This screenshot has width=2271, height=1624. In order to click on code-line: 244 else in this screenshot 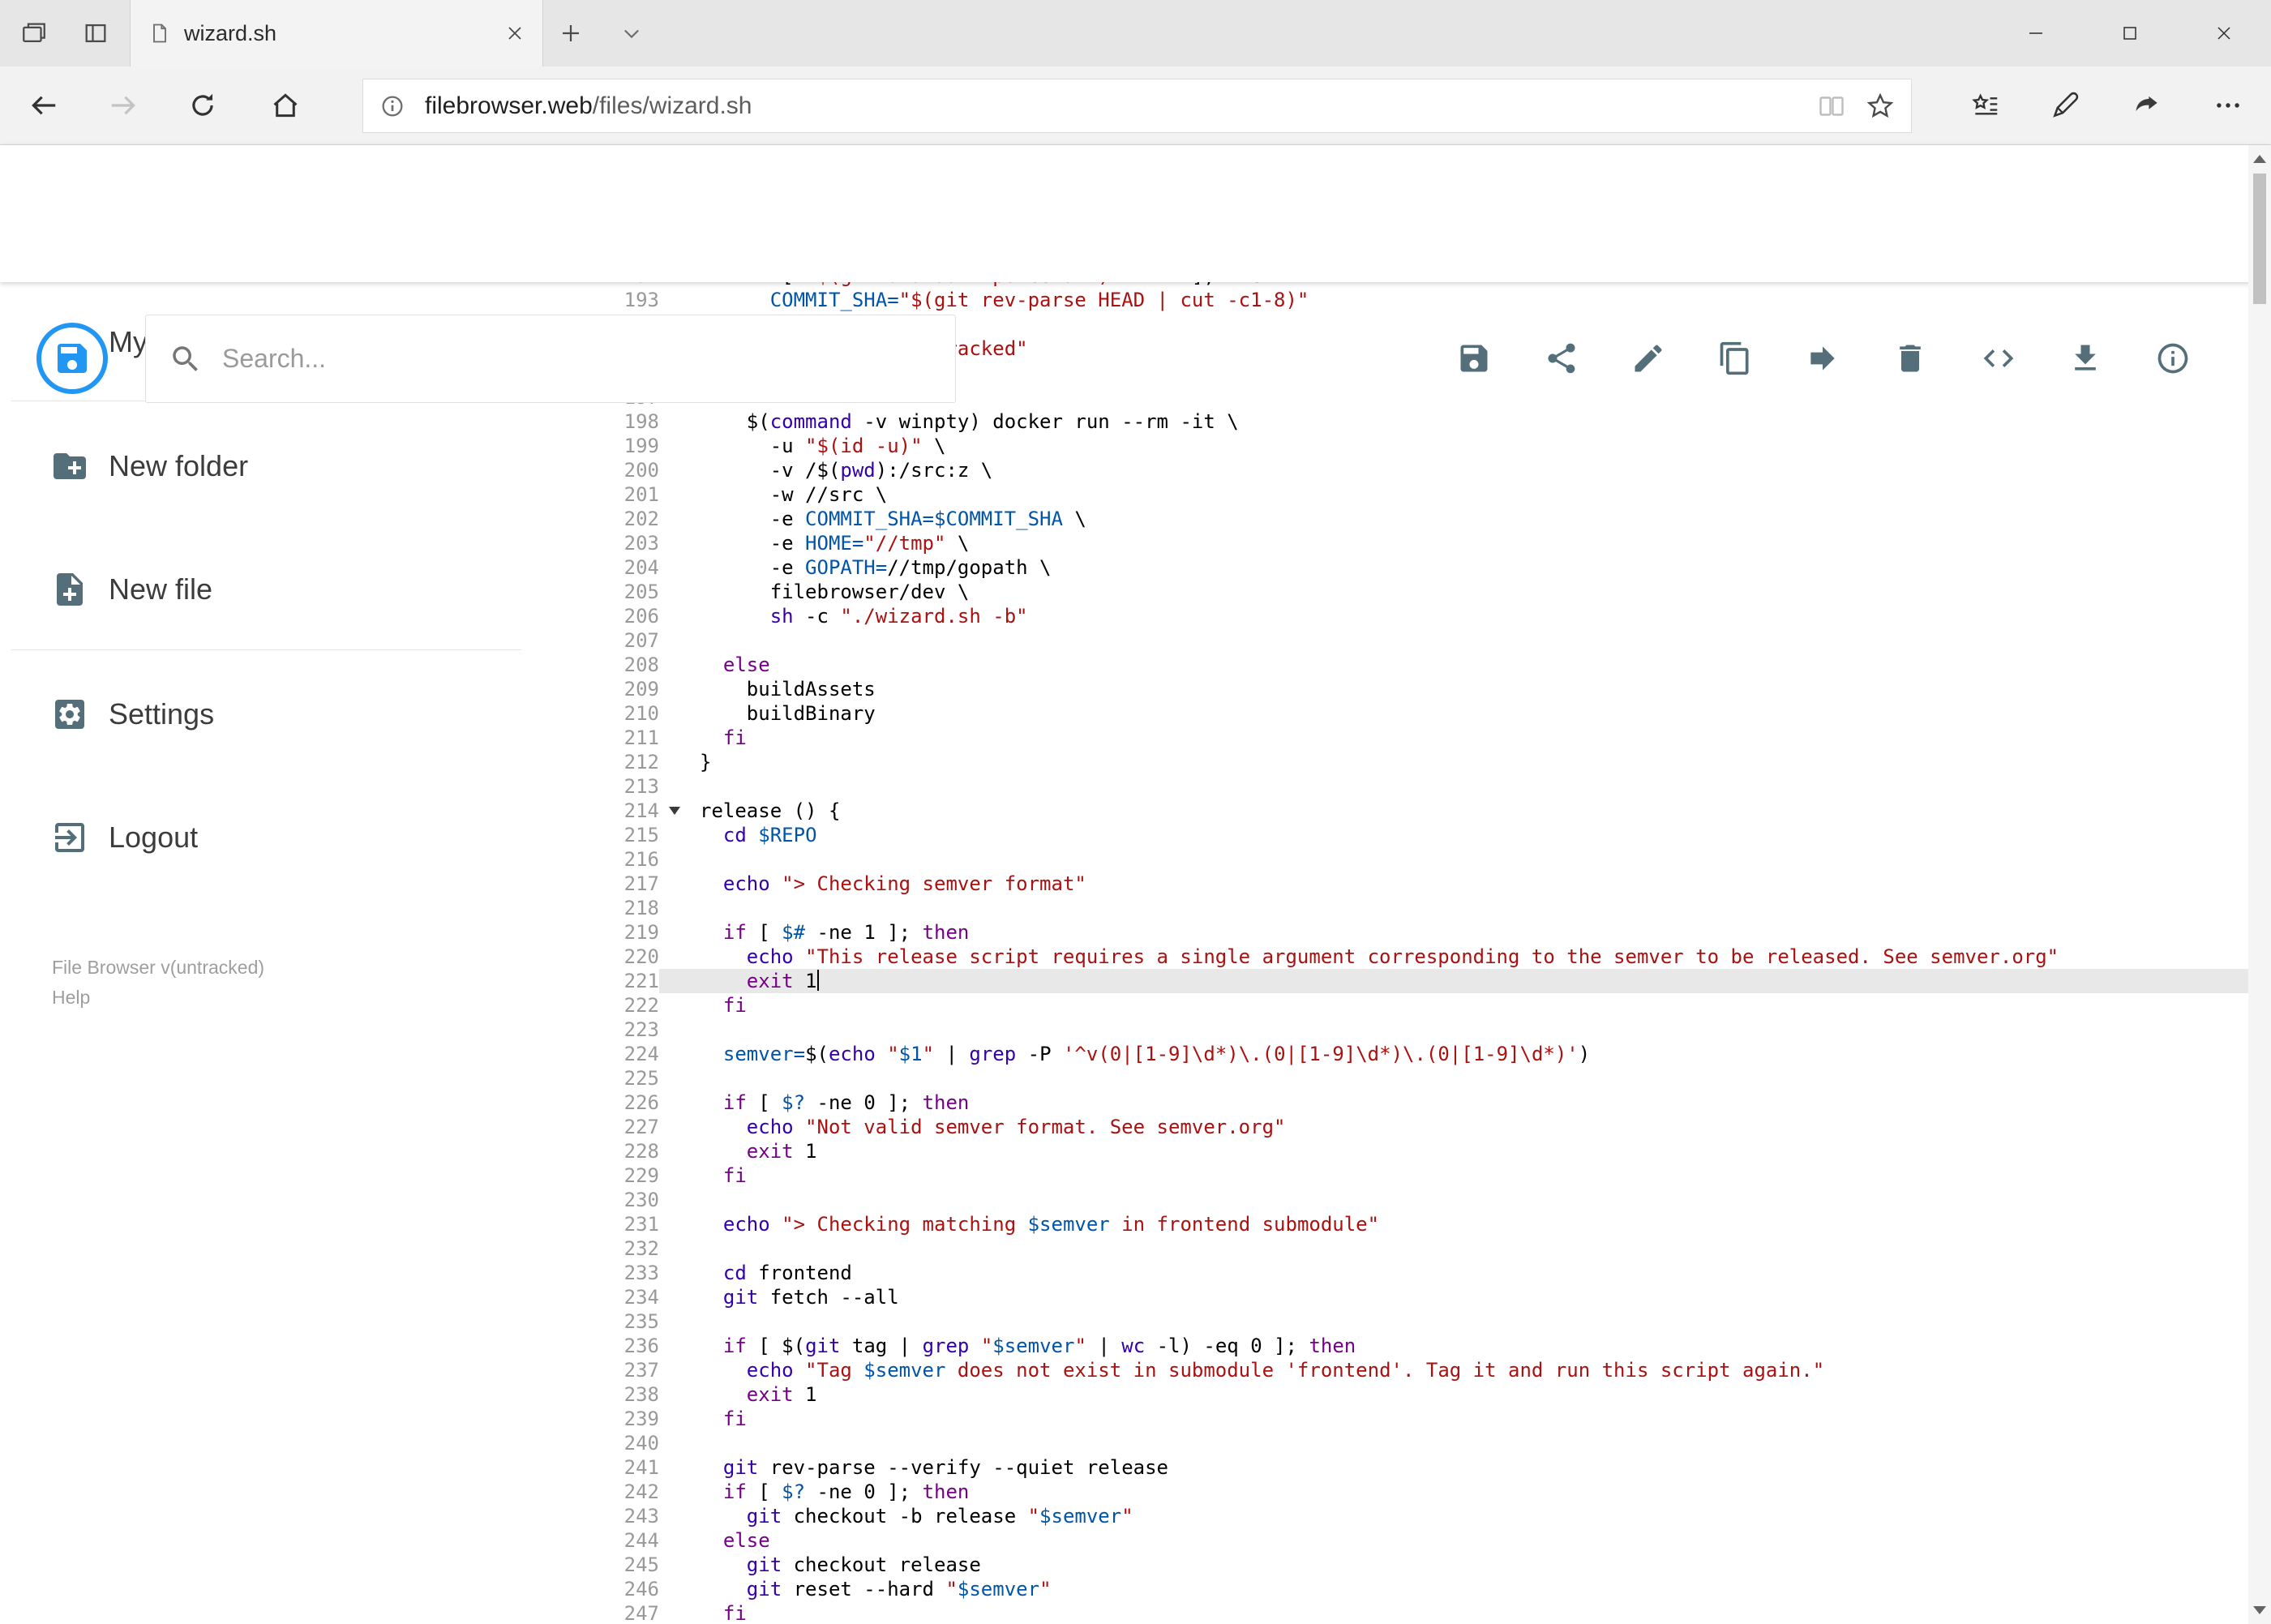, I will do `click(1428, 1541)`.